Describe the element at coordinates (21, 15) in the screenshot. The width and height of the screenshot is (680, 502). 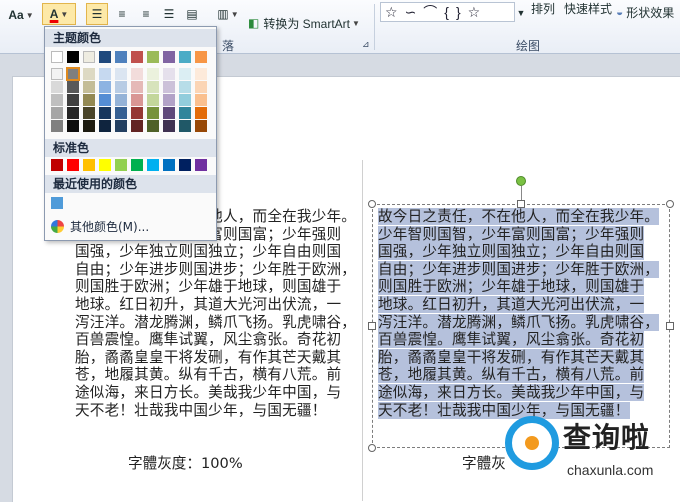
I see `change-case-button: Aa ▼` at that location.